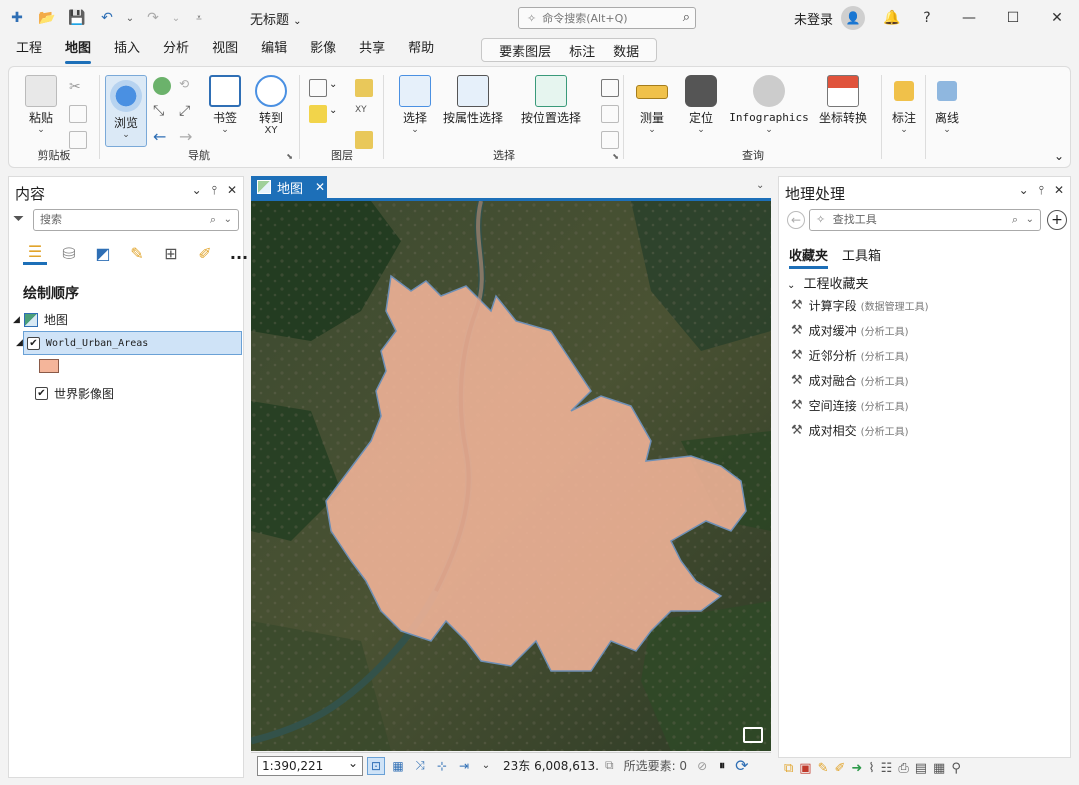 This screenshot has width=1079, height=785. What do you see at coordinates (376, 765) in the screenshot?
I see `snapping-icon: ⊡` at bounding box center [376, 765].